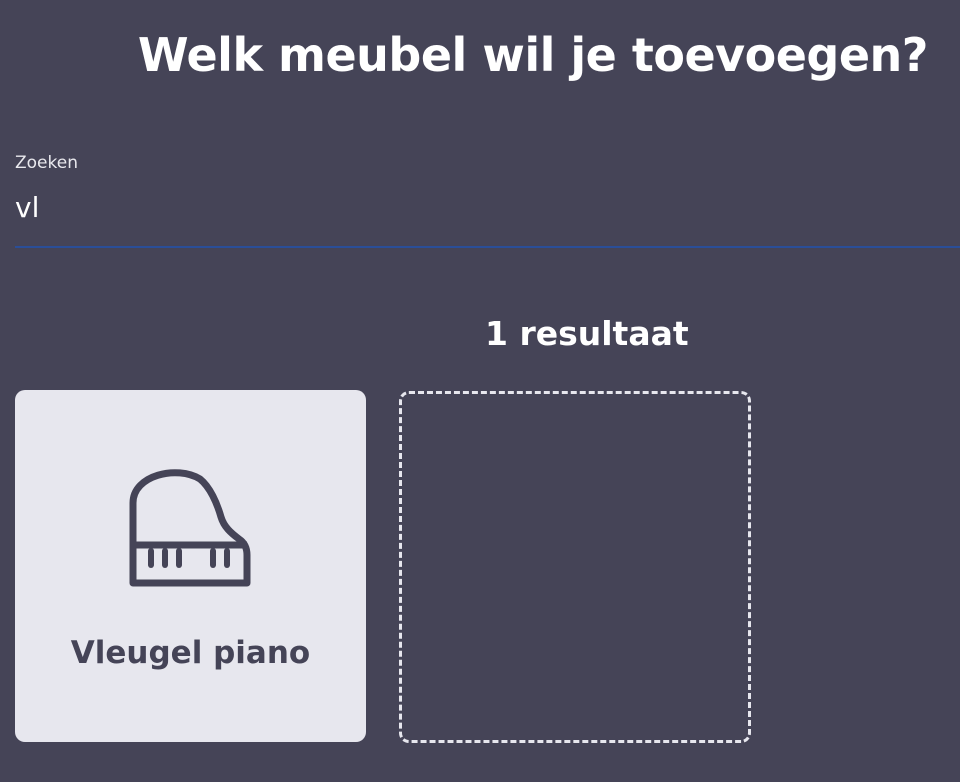 This screenshot has height=782, width=960. I want to click on results-count: 1 resultaat, so click(587, 333).